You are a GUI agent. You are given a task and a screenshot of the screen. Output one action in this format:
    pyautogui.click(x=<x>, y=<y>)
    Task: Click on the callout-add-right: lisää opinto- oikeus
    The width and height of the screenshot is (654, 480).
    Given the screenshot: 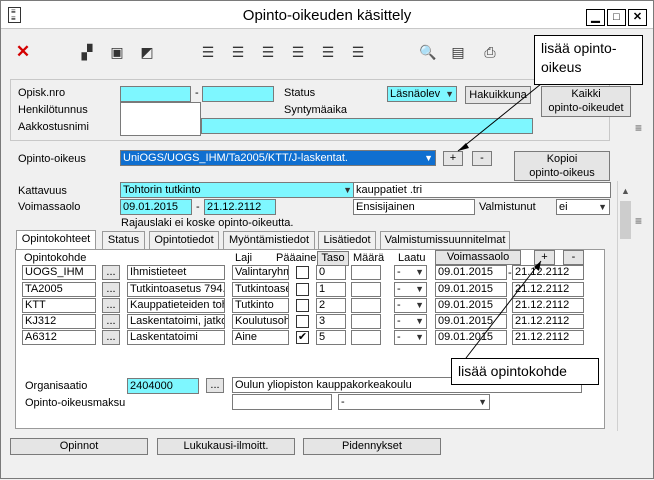 What is the action you would take?
    pyautogui.click(x=588, y=60)
    